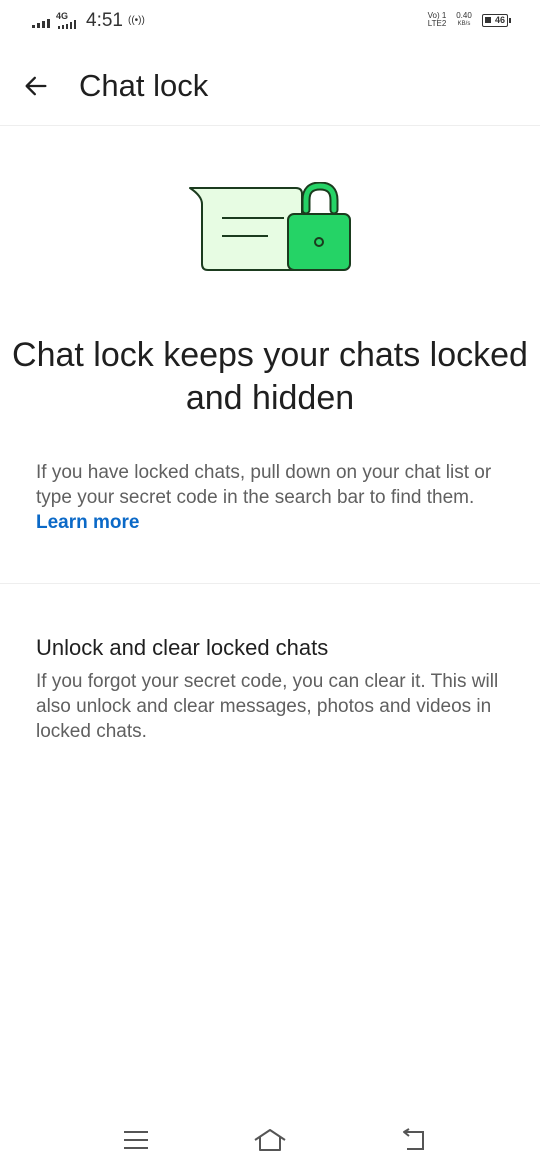 The width and height of the screenshot is (540, 1170). I want to click on home-button, so click(270, 1140).